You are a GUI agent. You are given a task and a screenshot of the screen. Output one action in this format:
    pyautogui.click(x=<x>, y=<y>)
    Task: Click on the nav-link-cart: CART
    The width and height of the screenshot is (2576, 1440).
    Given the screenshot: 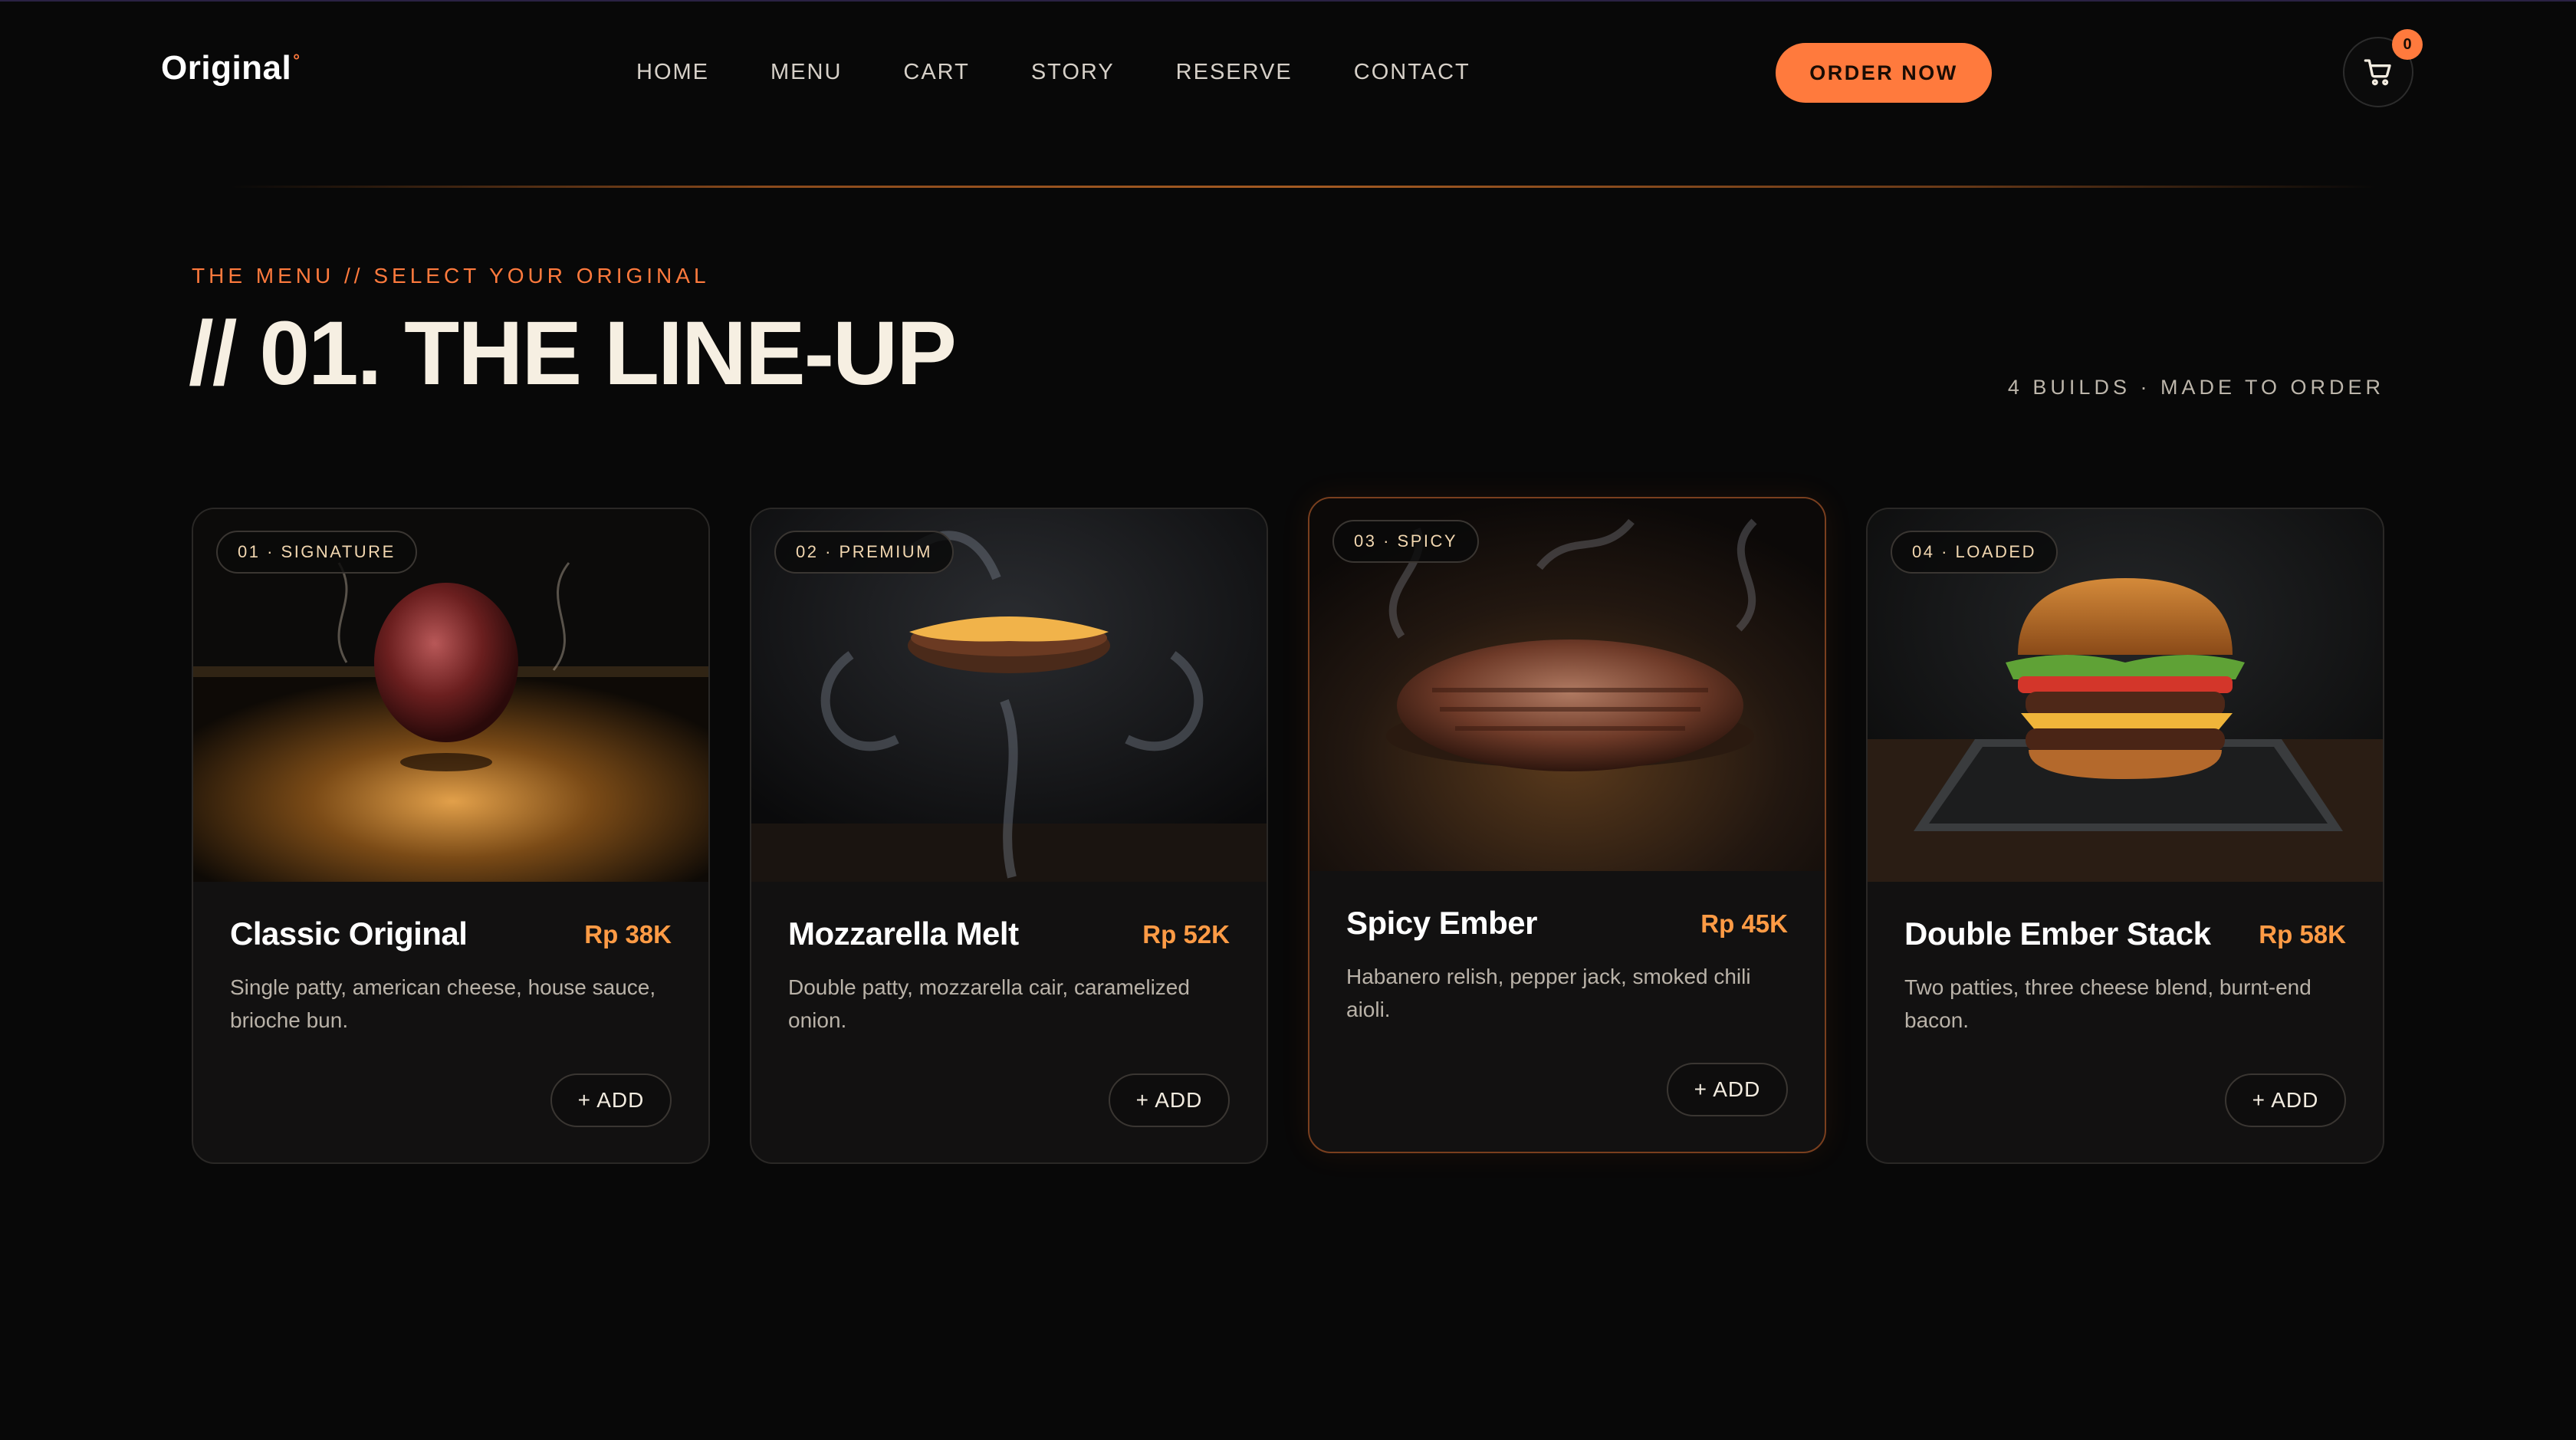 What is the action you would take?
    pyautogui.click(x=936, y=72)
    